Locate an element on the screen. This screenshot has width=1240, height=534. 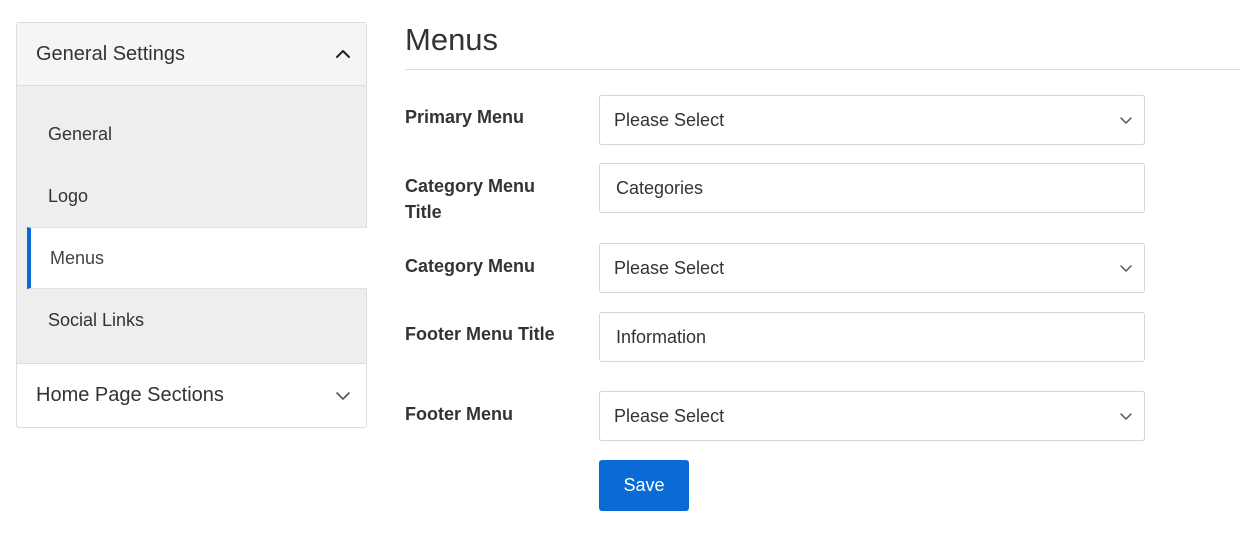
sidebar-item-label: Logo is located at coordinates (68, 195).